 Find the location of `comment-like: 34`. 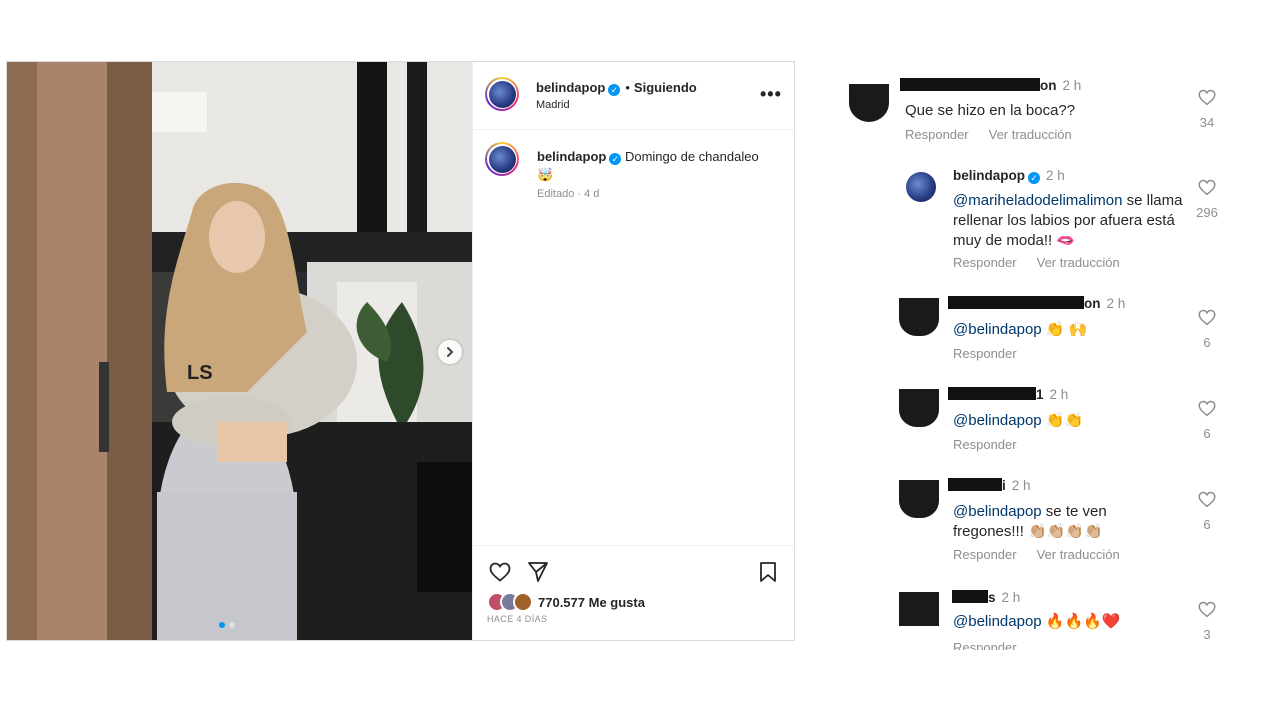

comment-like: 34 is located at coordinates (1207, 109).